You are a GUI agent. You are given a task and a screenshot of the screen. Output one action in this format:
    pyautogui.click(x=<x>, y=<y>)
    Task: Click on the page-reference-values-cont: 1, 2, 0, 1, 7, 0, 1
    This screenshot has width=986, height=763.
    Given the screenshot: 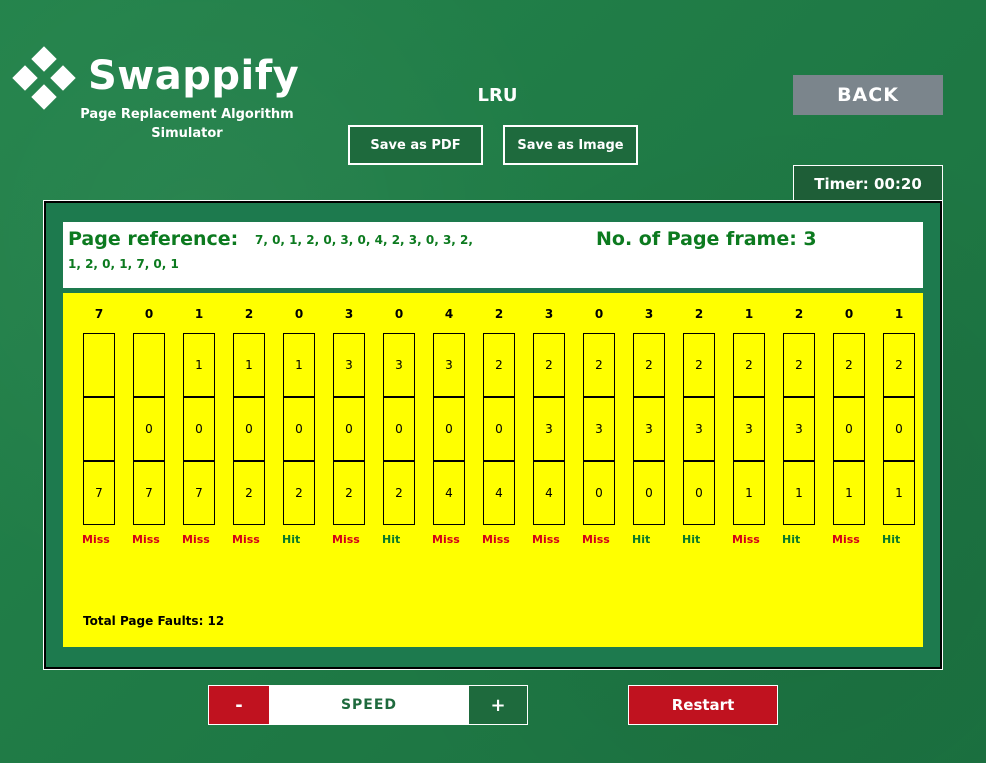 What is the action you would take?
    pyautogui.click(x=123, y=264)
    